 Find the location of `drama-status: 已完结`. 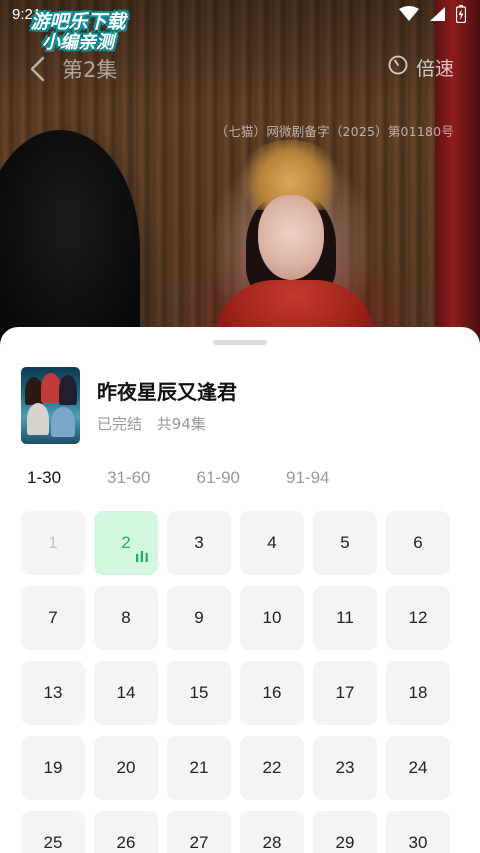

drama-status: 已完结 is located at coordinates (120, 424).